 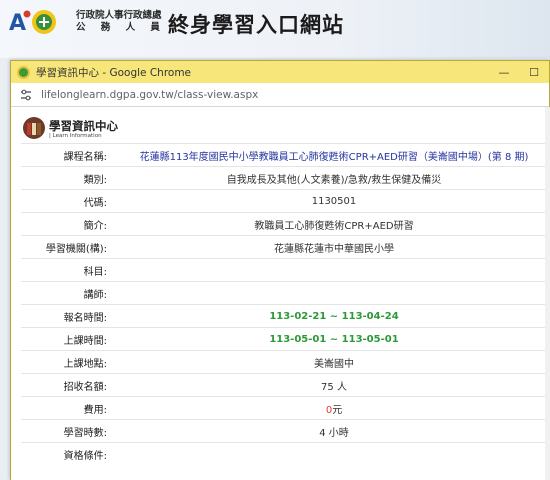 I want to click on field-label: 類別:, so click(x=68, y=178).